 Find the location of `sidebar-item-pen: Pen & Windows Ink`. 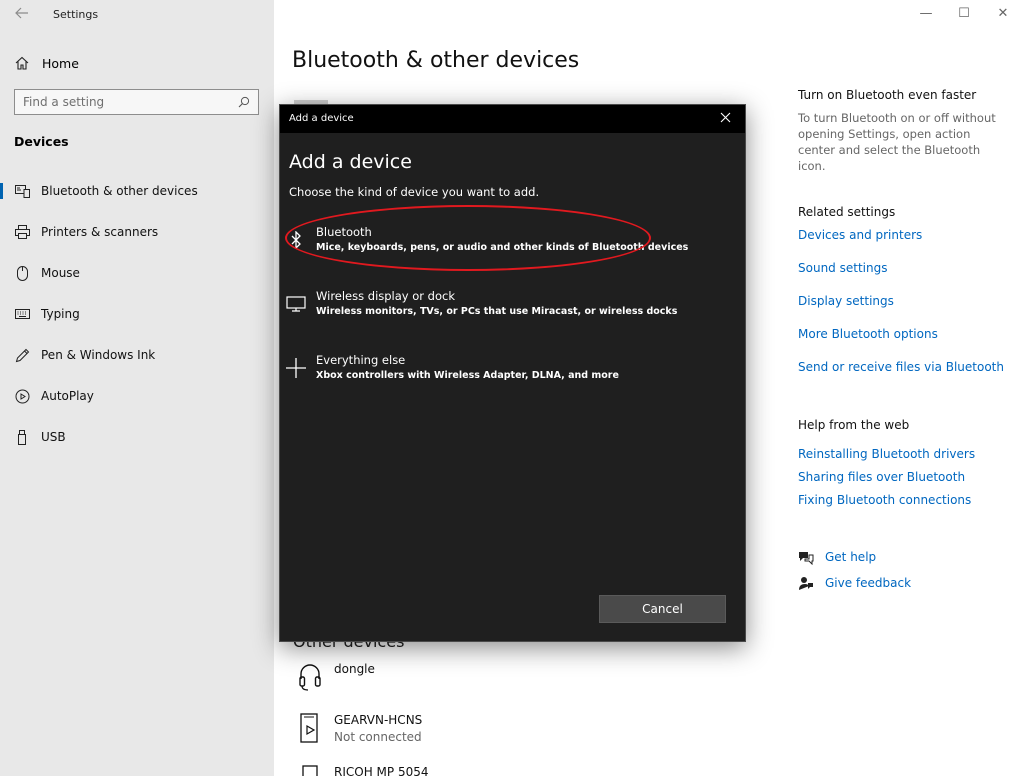

sidebar-item-pen: Pen & Windows Ink is located at coordinates (137, 355).